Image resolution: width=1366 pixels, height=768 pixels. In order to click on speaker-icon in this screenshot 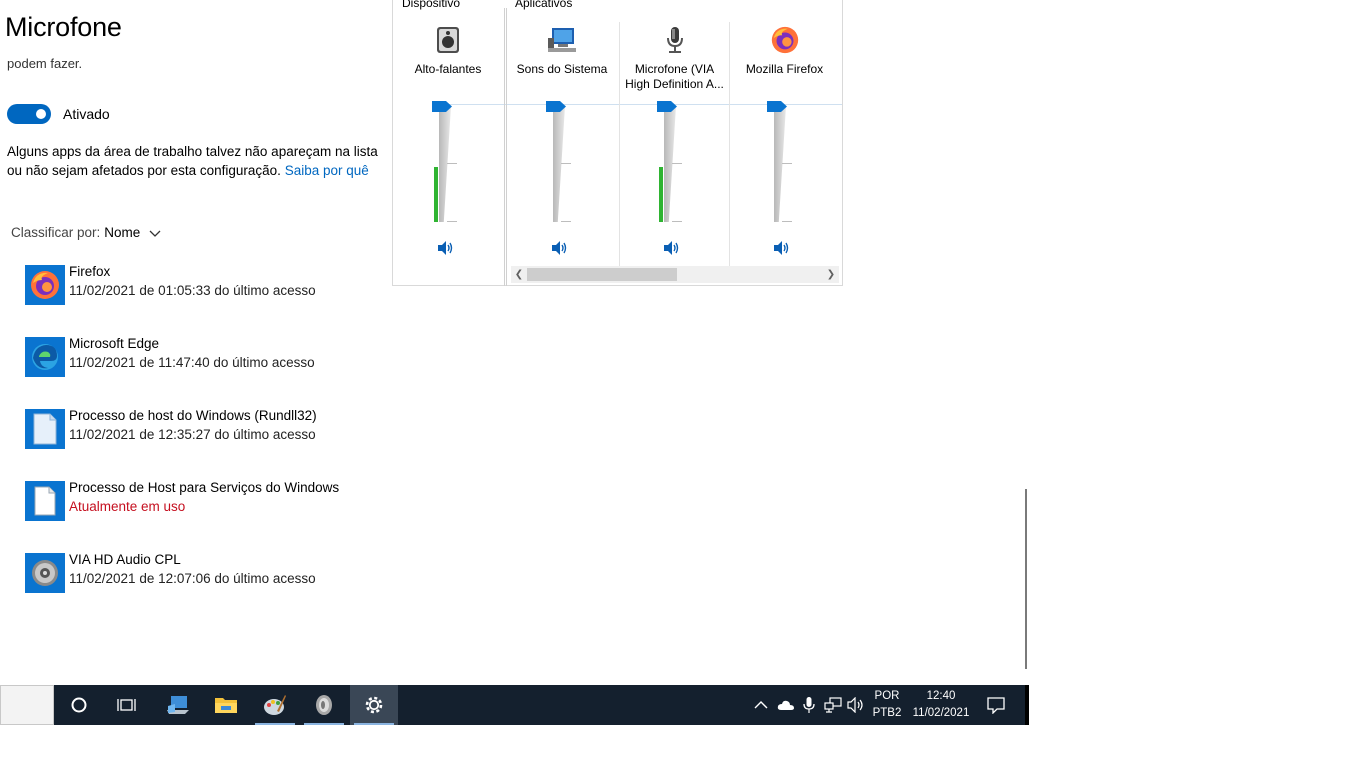, I will do `click(448, 40)`.